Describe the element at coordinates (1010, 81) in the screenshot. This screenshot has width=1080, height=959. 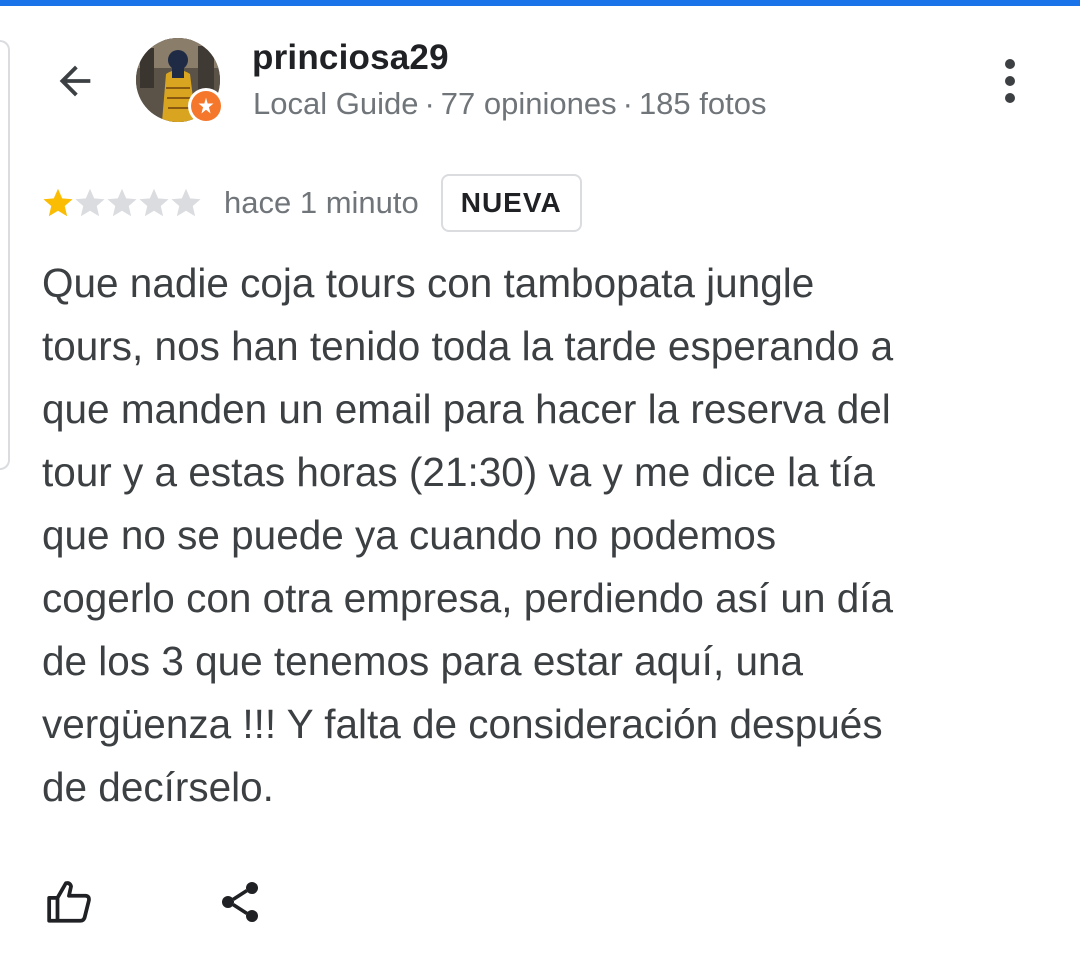
I see `more-options-button` at that location.